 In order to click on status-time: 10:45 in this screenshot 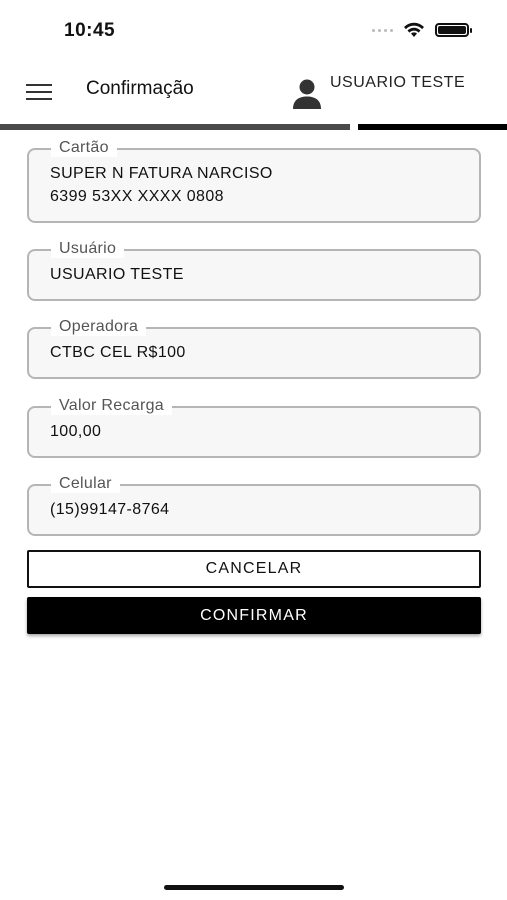, I will do `click(90, 30)`.